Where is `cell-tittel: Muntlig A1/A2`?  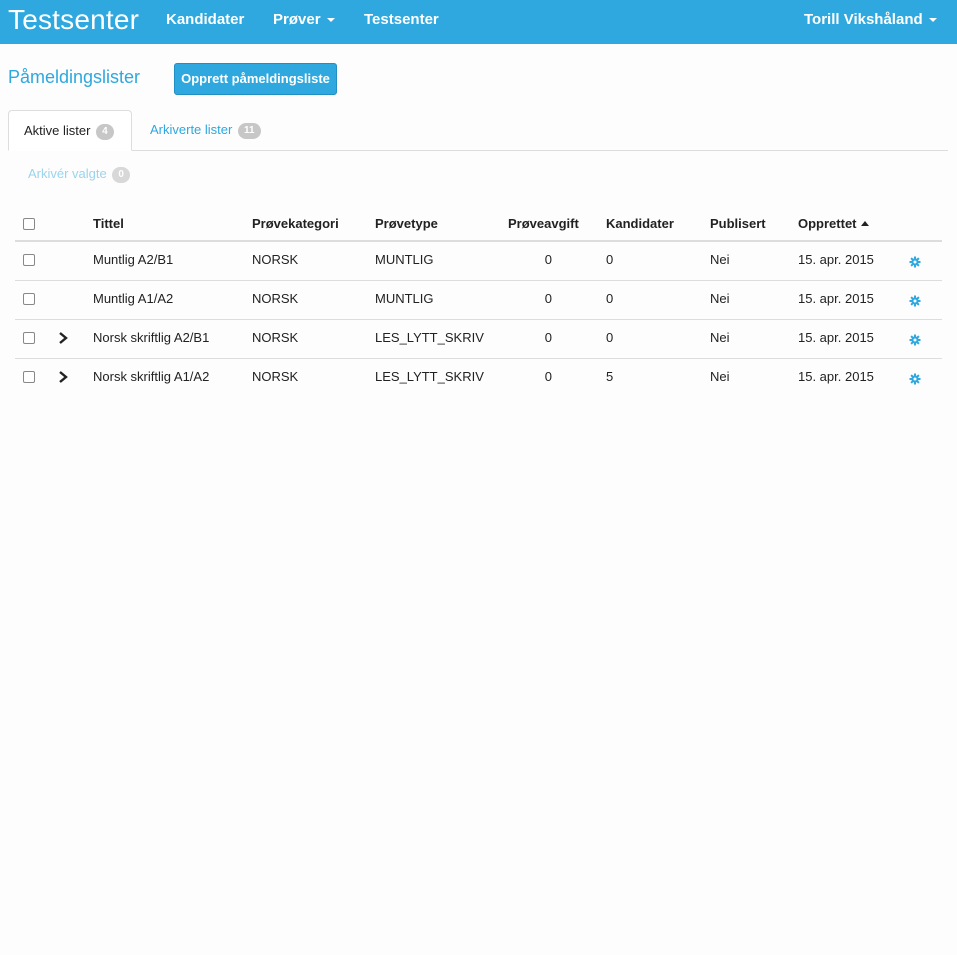
cell-tittel: Muntlig A1/A2 is located at coordinates (133, 298).